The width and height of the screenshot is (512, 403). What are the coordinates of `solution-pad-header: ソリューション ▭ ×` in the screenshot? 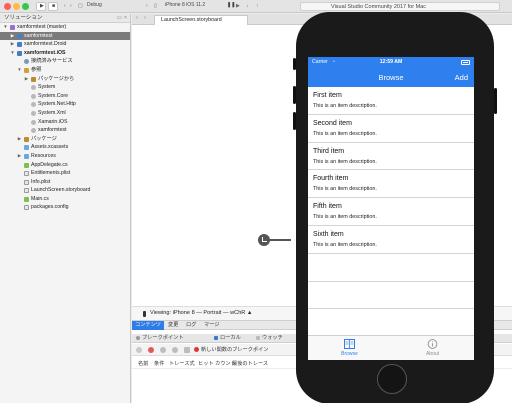 It's located at (65, 18).